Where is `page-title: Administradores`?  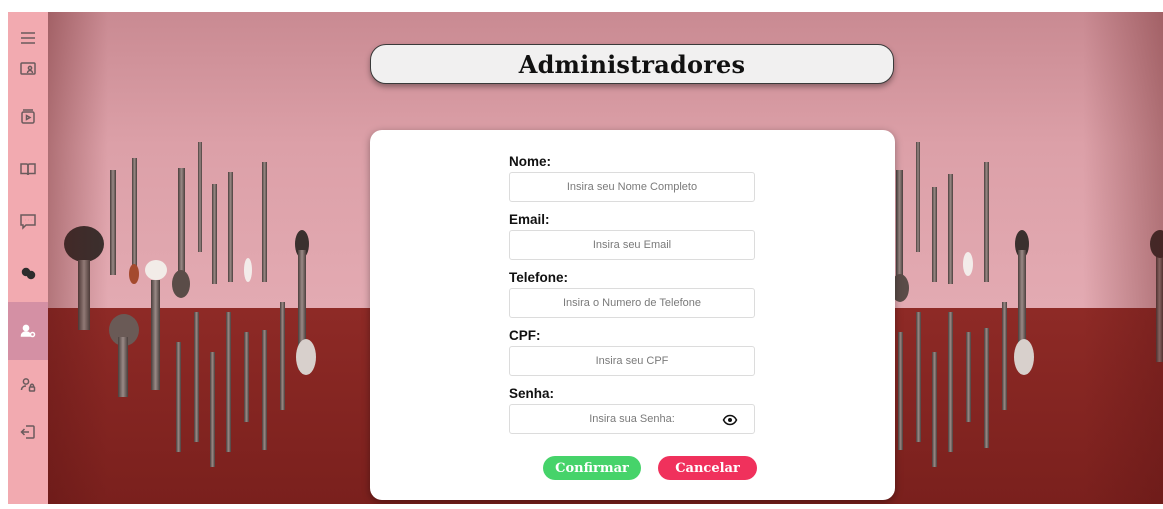
page-title: Administradores is located at coordinates (632, 64).